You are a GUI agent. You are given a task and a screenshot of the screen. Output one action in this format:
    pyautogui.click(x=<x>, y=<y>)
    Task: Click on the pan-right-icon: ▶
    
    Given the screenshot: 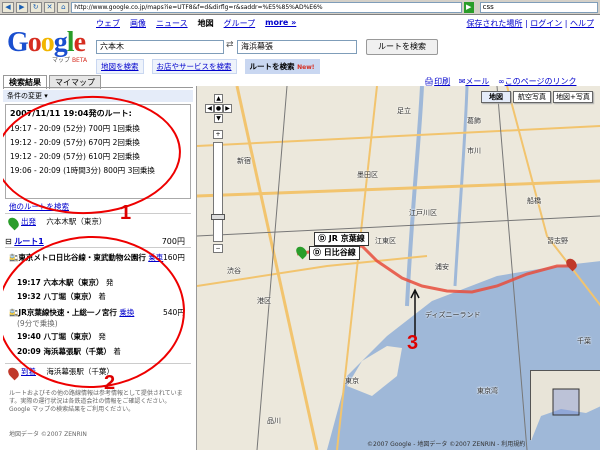 What is the action you would take?
    pyautogui.click(x=227, y=108)
    